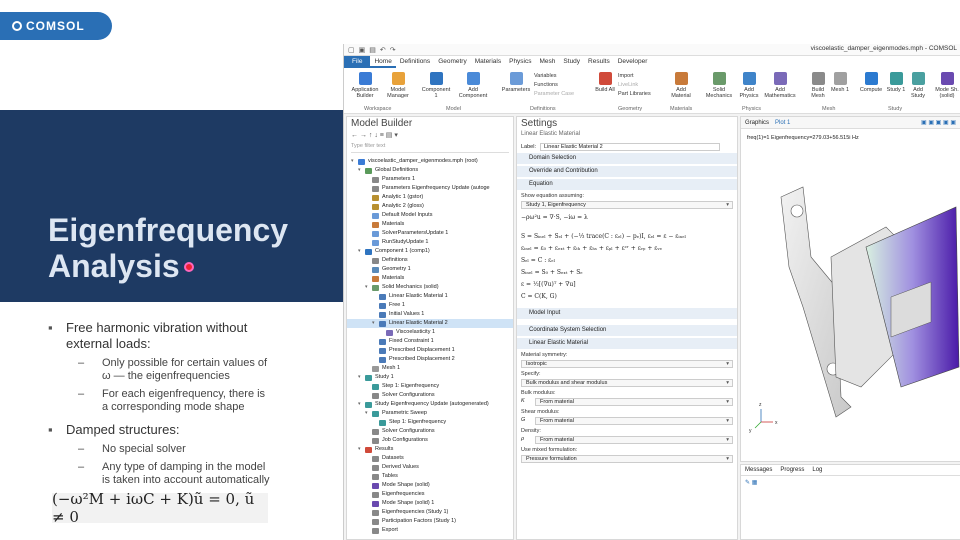  What do you see at coordinates (383, 50) in the screenshot?
I see `undo-icon: ↶` at bounding box center [383, 50].